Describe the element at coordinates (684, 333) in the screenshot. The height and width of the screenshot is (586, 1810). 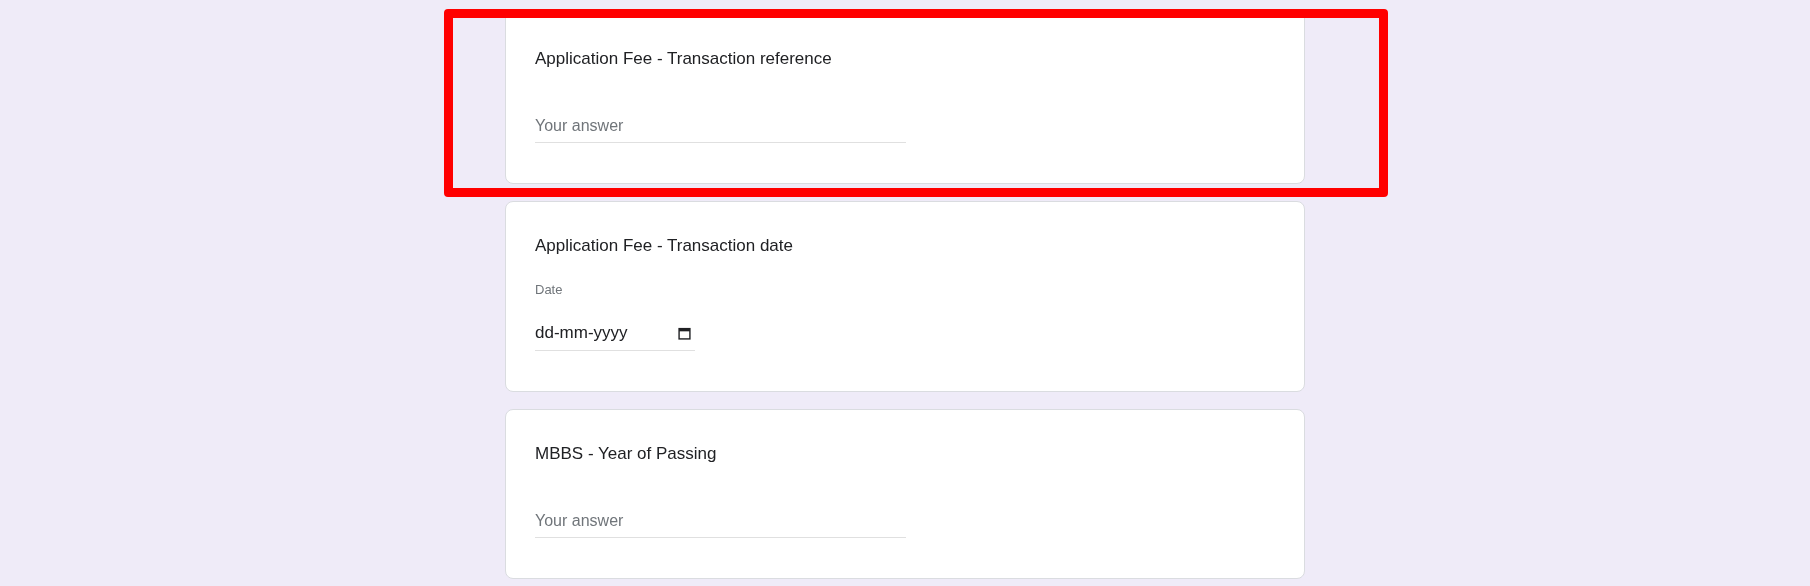
I see `calendar-icon` at that location.